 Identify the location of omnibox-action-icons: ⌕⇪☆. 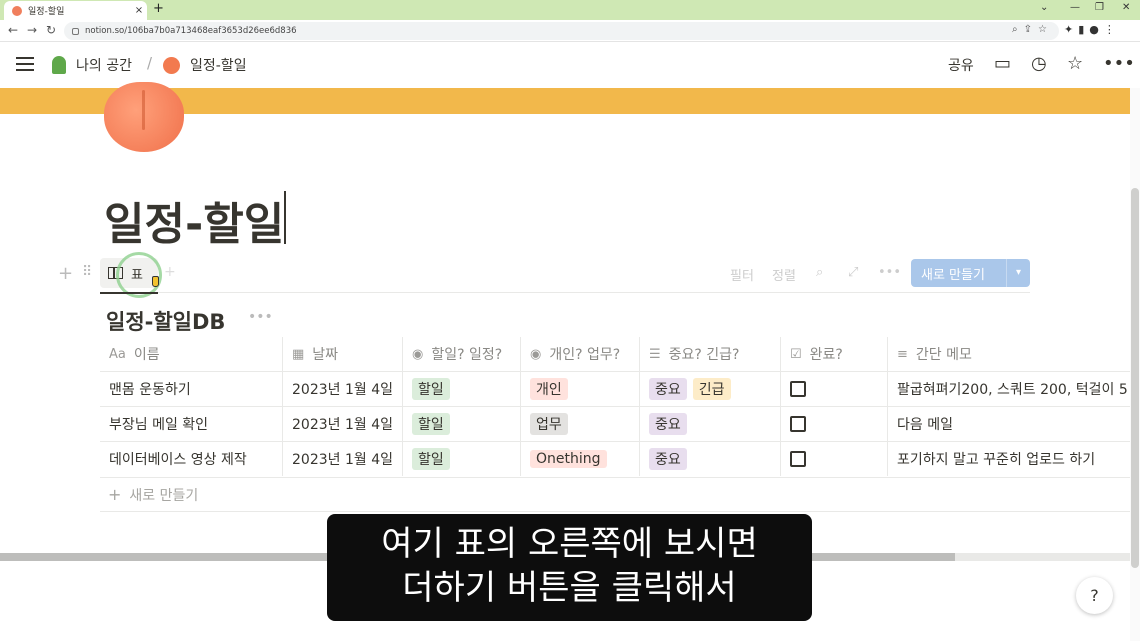
(1032, 29).